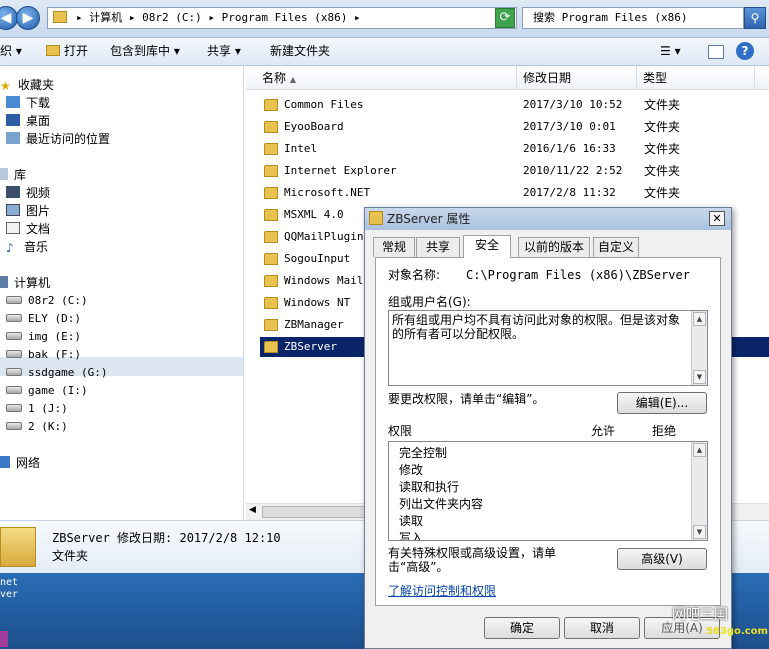  Describe the element at coordinates (5, 86) in the screenshot. I see `star-icon: ★` at that location.